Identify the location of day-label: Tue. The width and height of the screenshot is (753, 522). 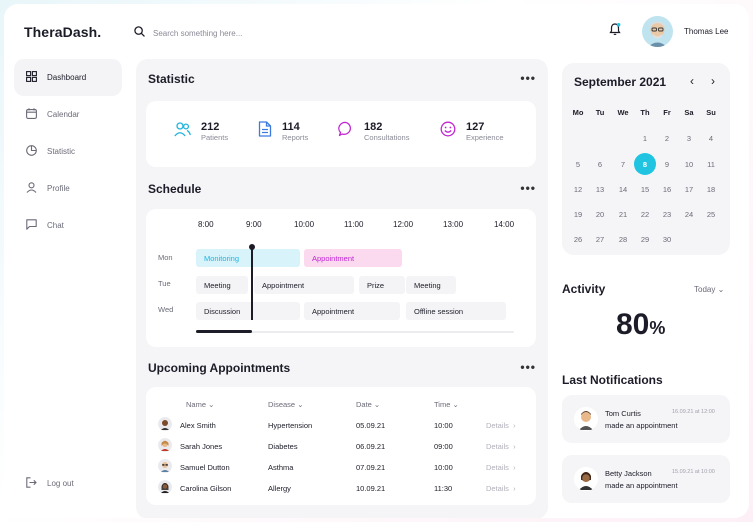
(164, 283).